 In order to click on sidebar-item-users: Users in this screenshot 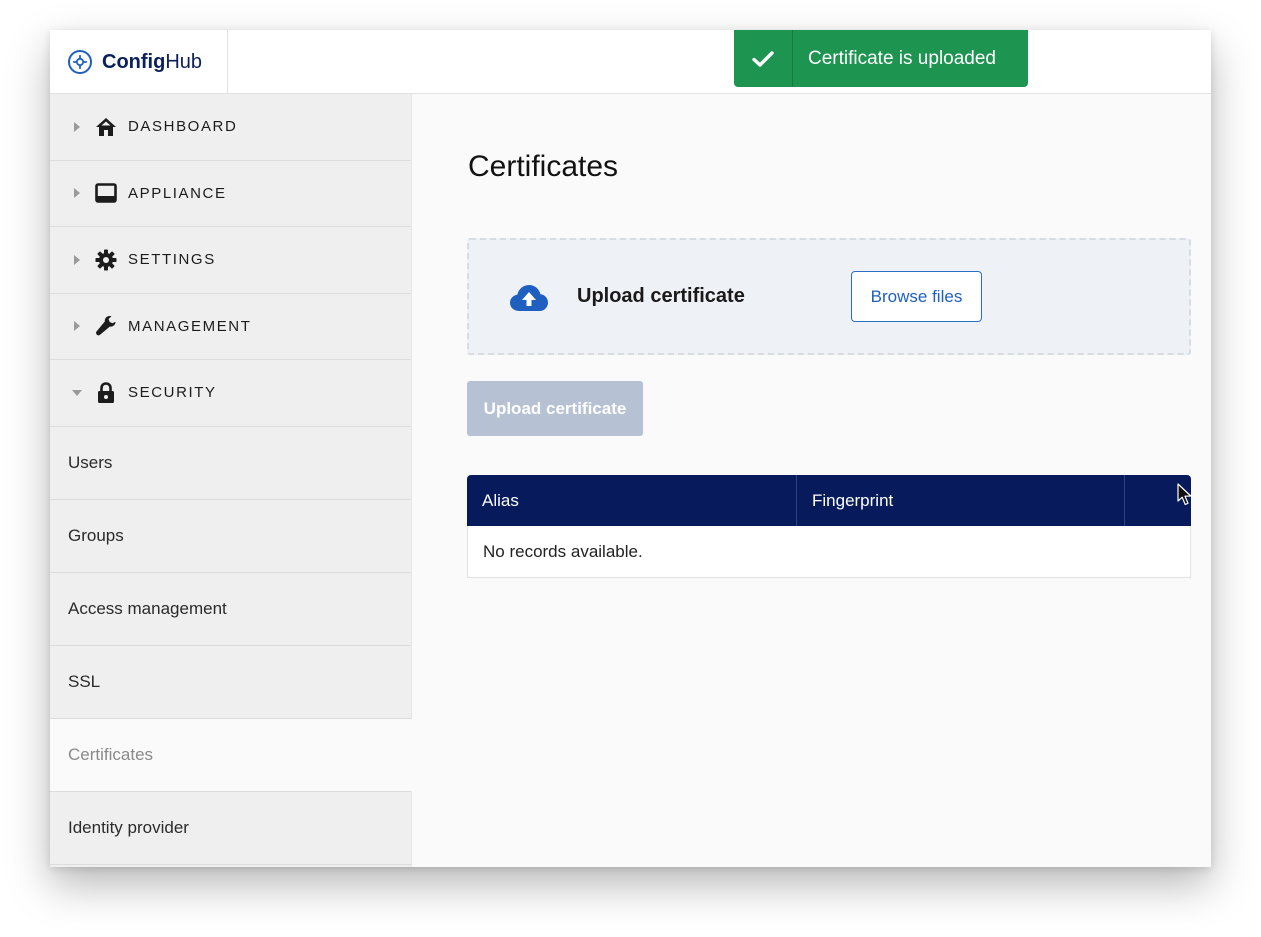, I will do `click(230, 463)`.